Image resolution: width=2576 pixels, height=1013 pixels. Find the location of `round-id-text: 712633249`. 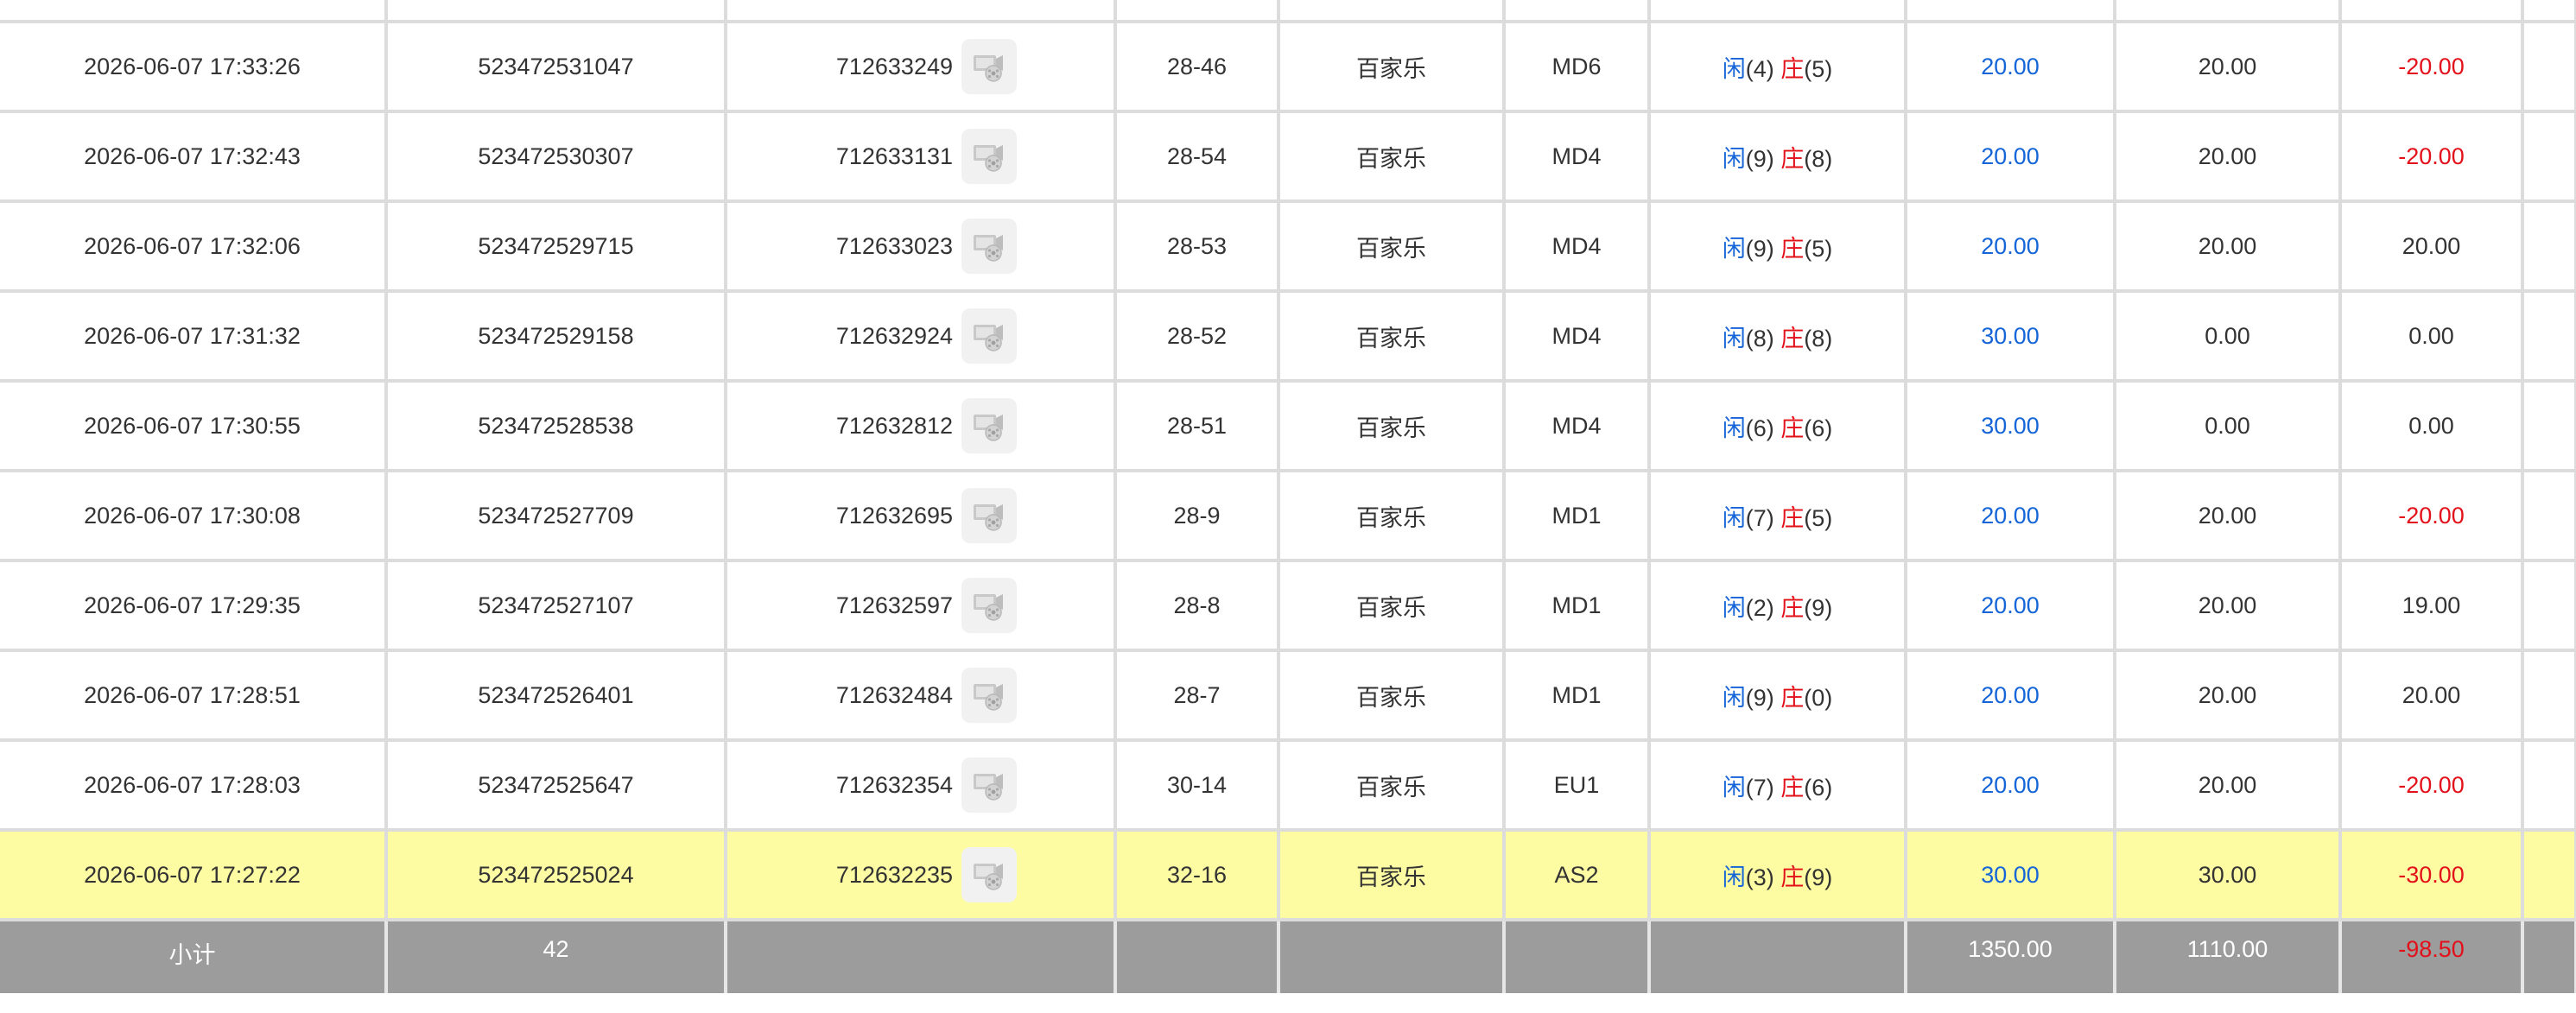

round-id-text: 712633249 is located at coordinates (894, 66).